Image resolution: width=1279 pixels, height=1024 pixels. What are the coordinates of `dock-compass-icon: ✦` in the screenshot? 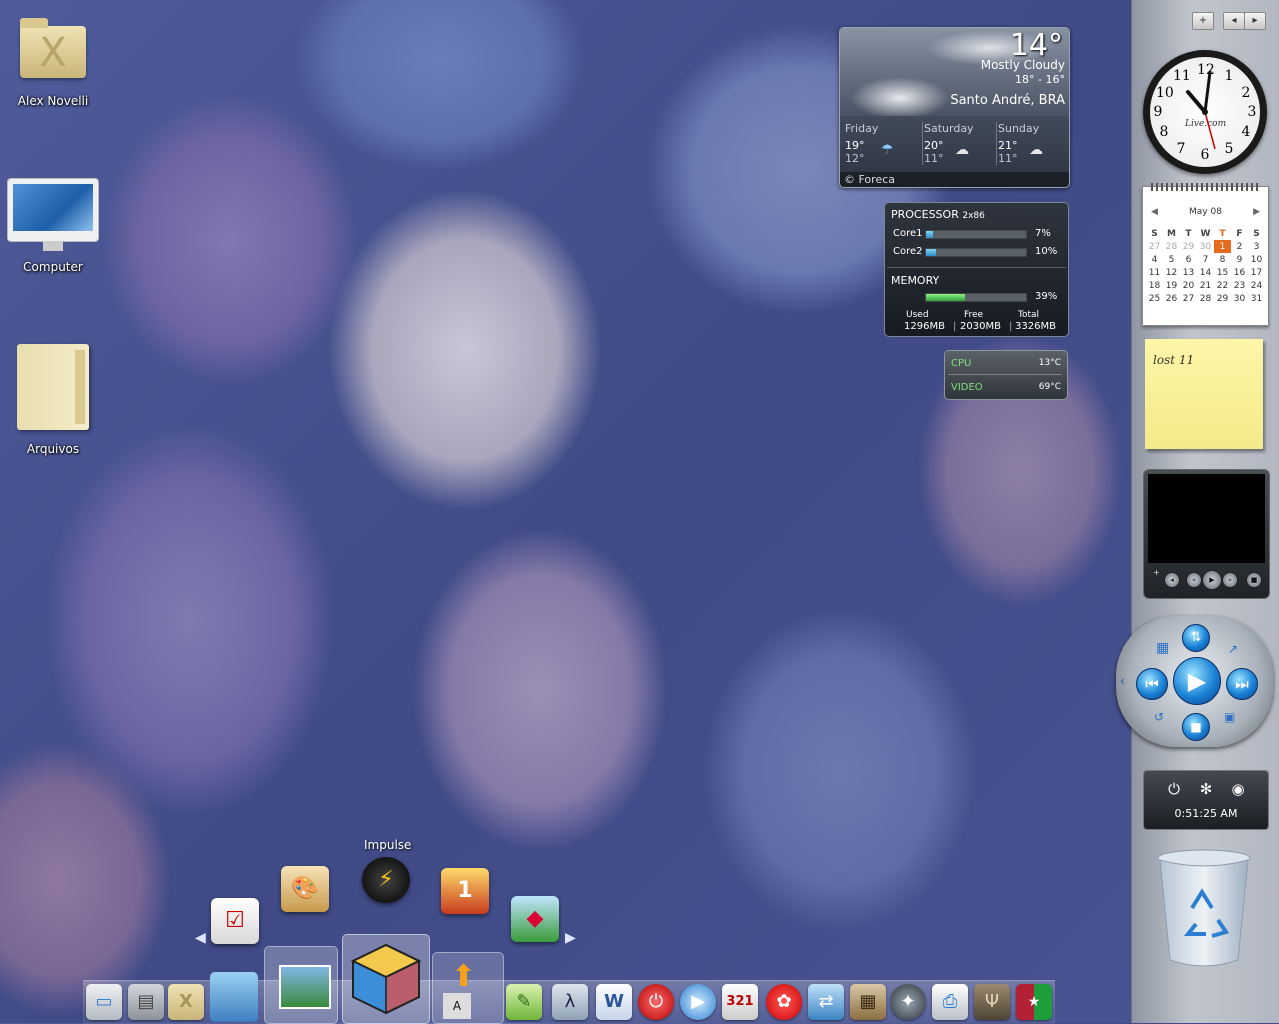 It's located at (908, 1002).